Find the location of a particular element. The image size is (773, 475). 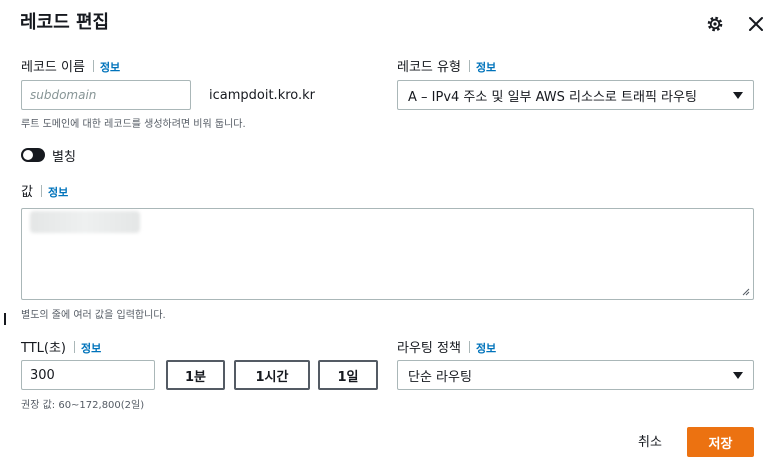

alias-toggle is located at coordinates (33, 155).